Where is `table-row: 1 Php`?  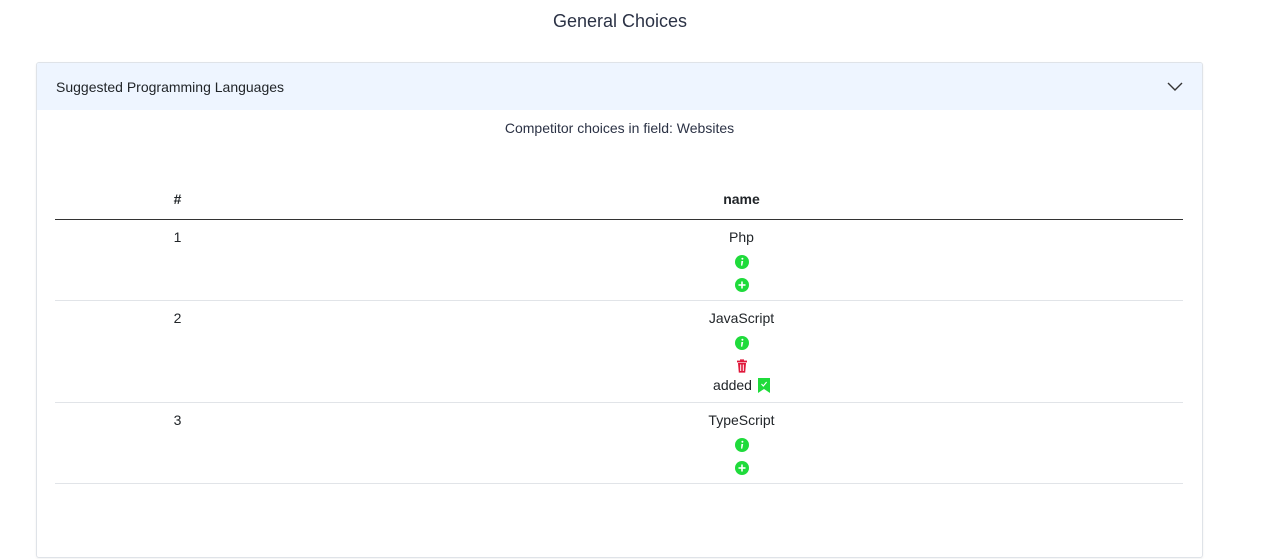 table-row: 1 Php is located at coordinates (619, 260).